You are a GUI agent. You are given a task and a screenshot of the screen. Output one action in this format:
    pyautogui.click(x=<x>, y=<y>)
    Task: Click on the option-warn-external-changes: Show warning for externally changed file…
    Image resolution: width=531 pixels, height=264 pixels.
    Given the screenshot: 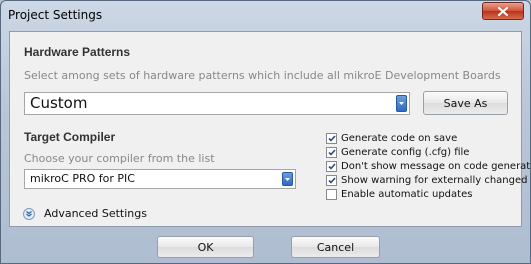 What is the action you would take?
    pyautogui.click(x=428, y=180)
    